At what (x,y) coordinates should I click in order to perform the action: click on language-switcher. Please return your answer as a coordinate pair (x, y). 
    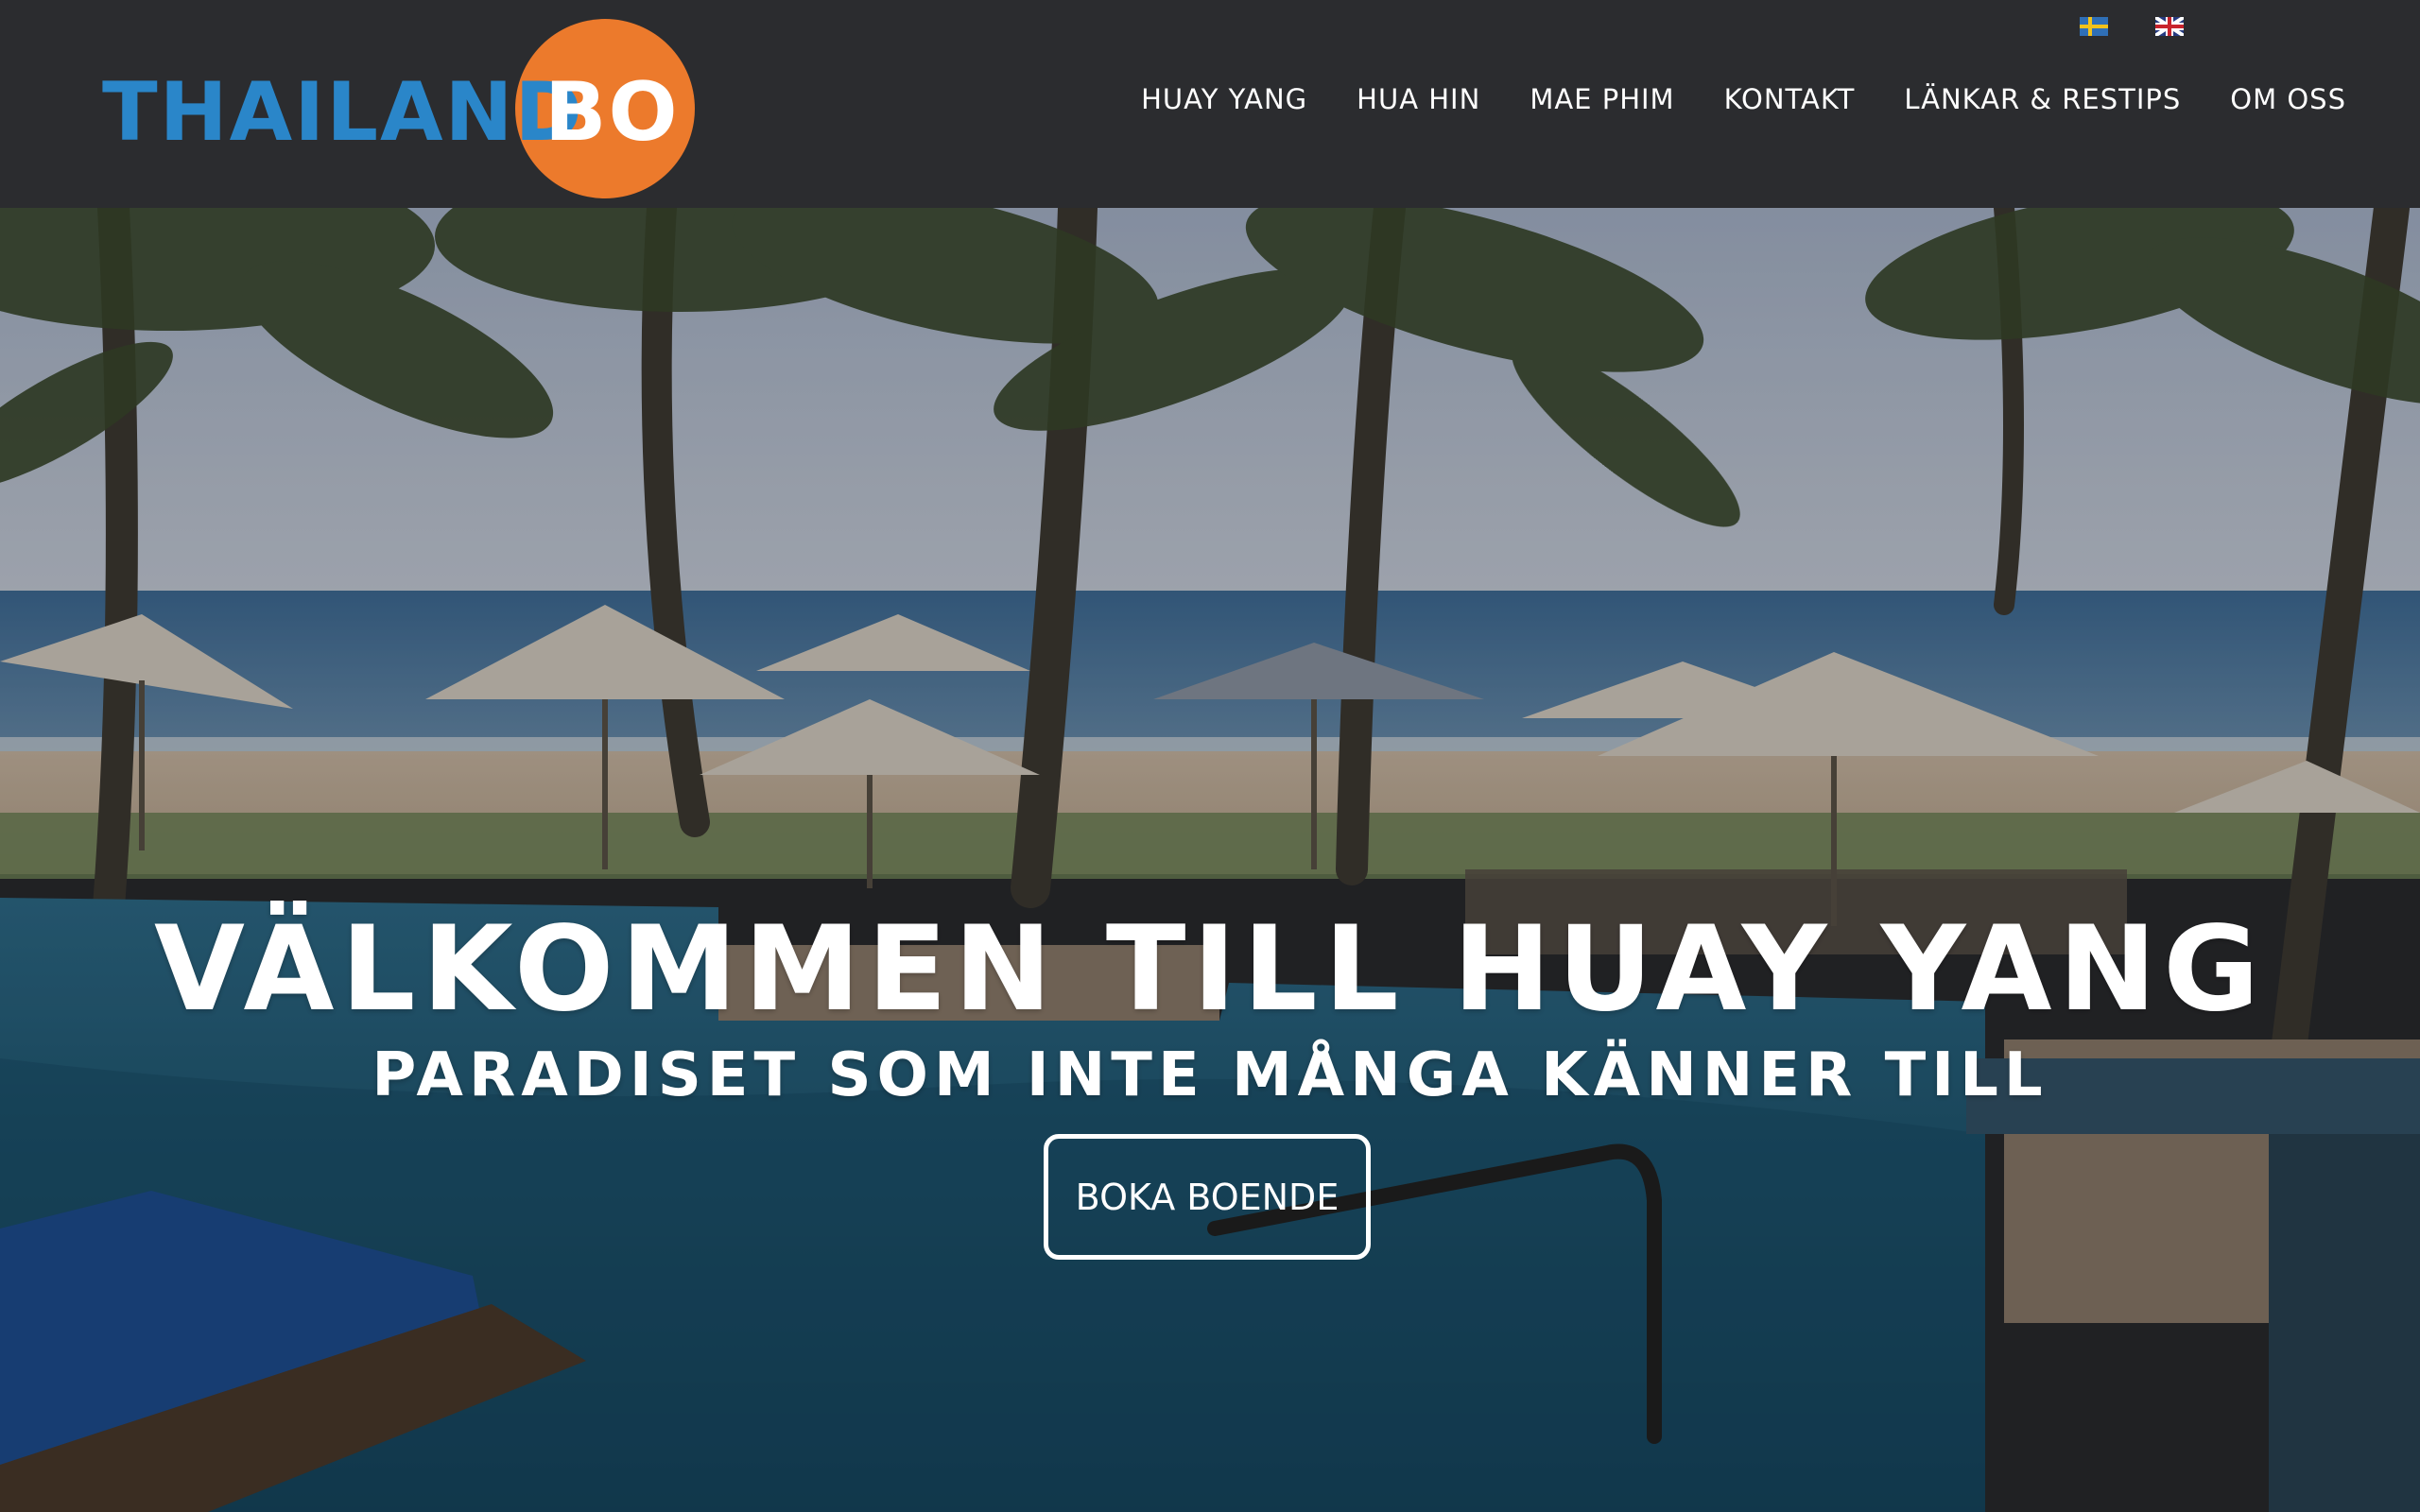
    Looking at the image, I should click on (2132, 26).